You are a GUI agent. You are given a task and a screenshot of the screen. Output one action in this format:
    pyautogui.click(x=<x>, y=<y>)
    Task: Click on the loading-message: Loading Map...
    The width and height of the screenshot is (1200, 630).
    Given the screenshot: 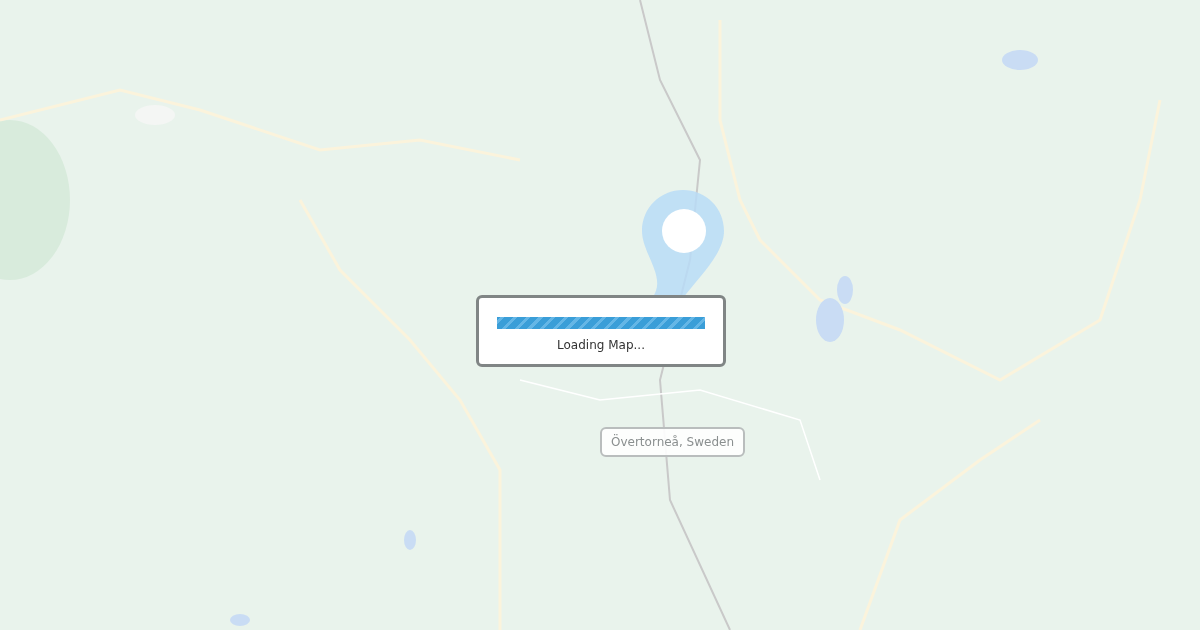 What is the action you would take?
    pyautogui.click(x=601, y=345)
    